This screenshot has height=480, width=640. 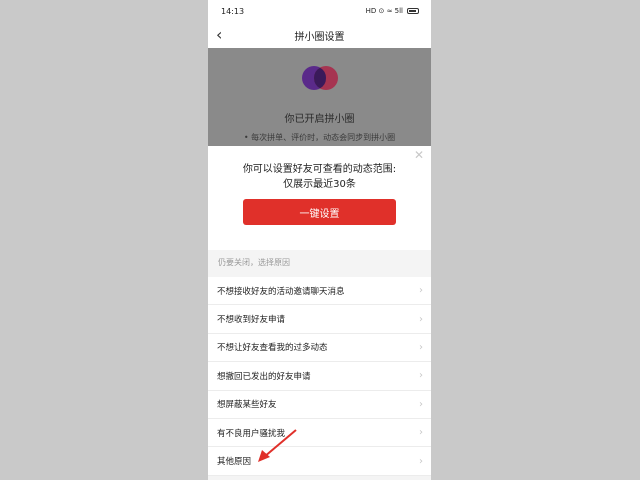 I want to click on nav-bar: ‹ 拼小圈设置, so click(x=319, y=35).